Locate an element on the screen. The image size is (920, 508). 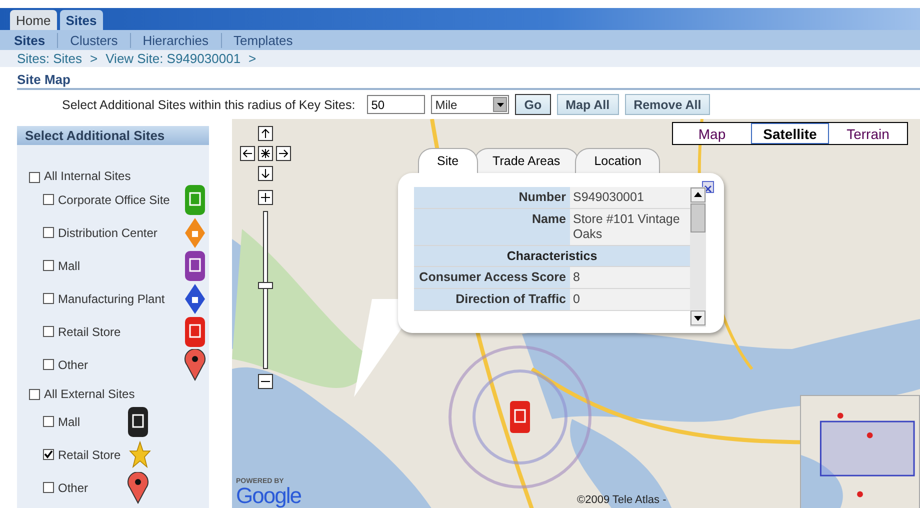
site-type-label: Distribution Center is located at coordinates (108, 233).